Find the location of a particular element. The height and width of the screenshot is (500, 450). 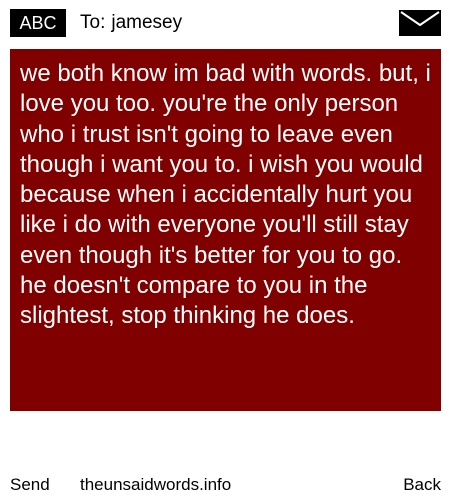

to-label: To: is located at coordinates (93, 22).